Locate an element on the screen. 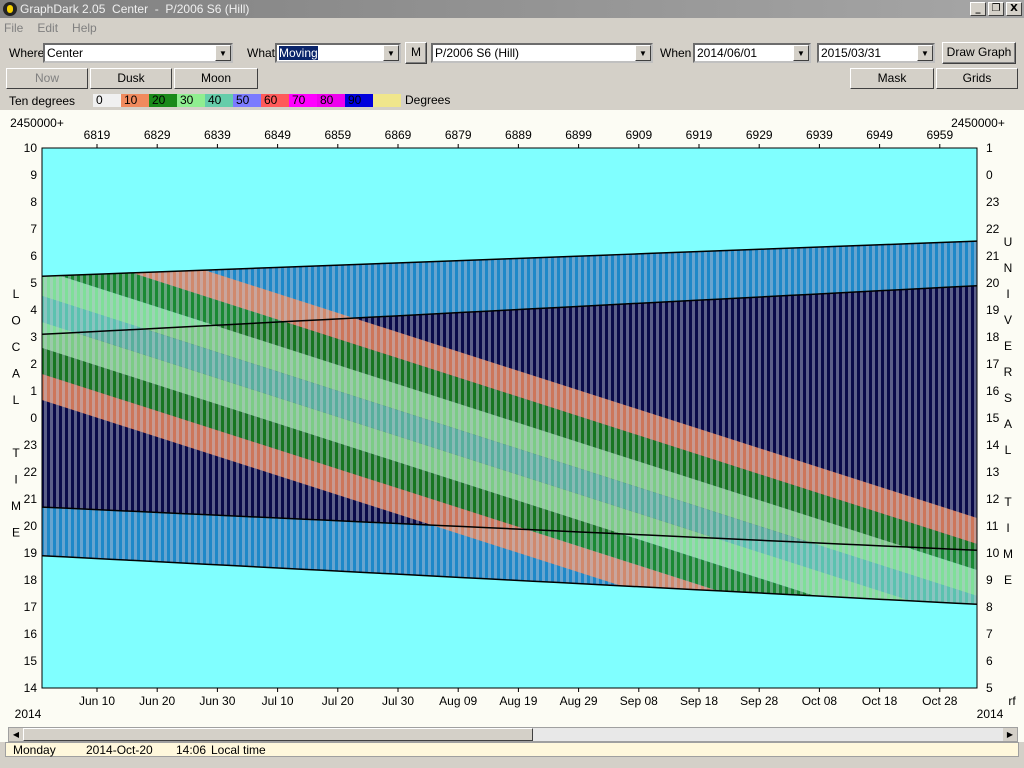  date-tick-label: Sep 18 is located at coordinates (699, 701).